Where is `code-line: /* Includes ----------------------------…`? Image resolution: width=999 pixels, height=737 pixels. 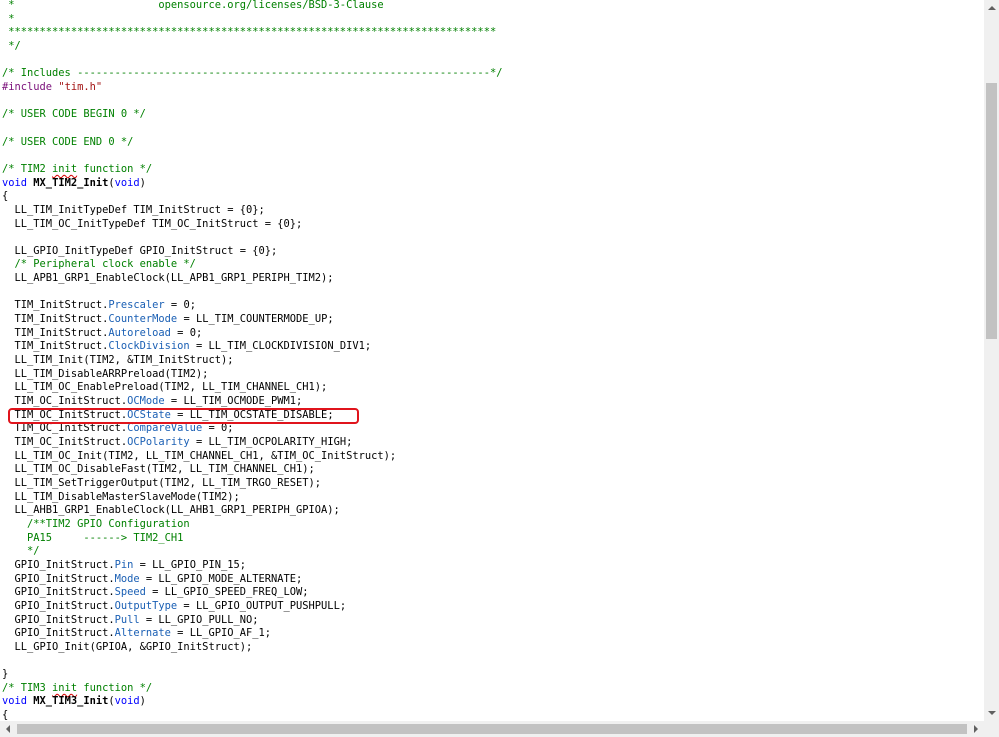 code-line: /* Includes ----------------------------… is located at coordinates (252, 74).